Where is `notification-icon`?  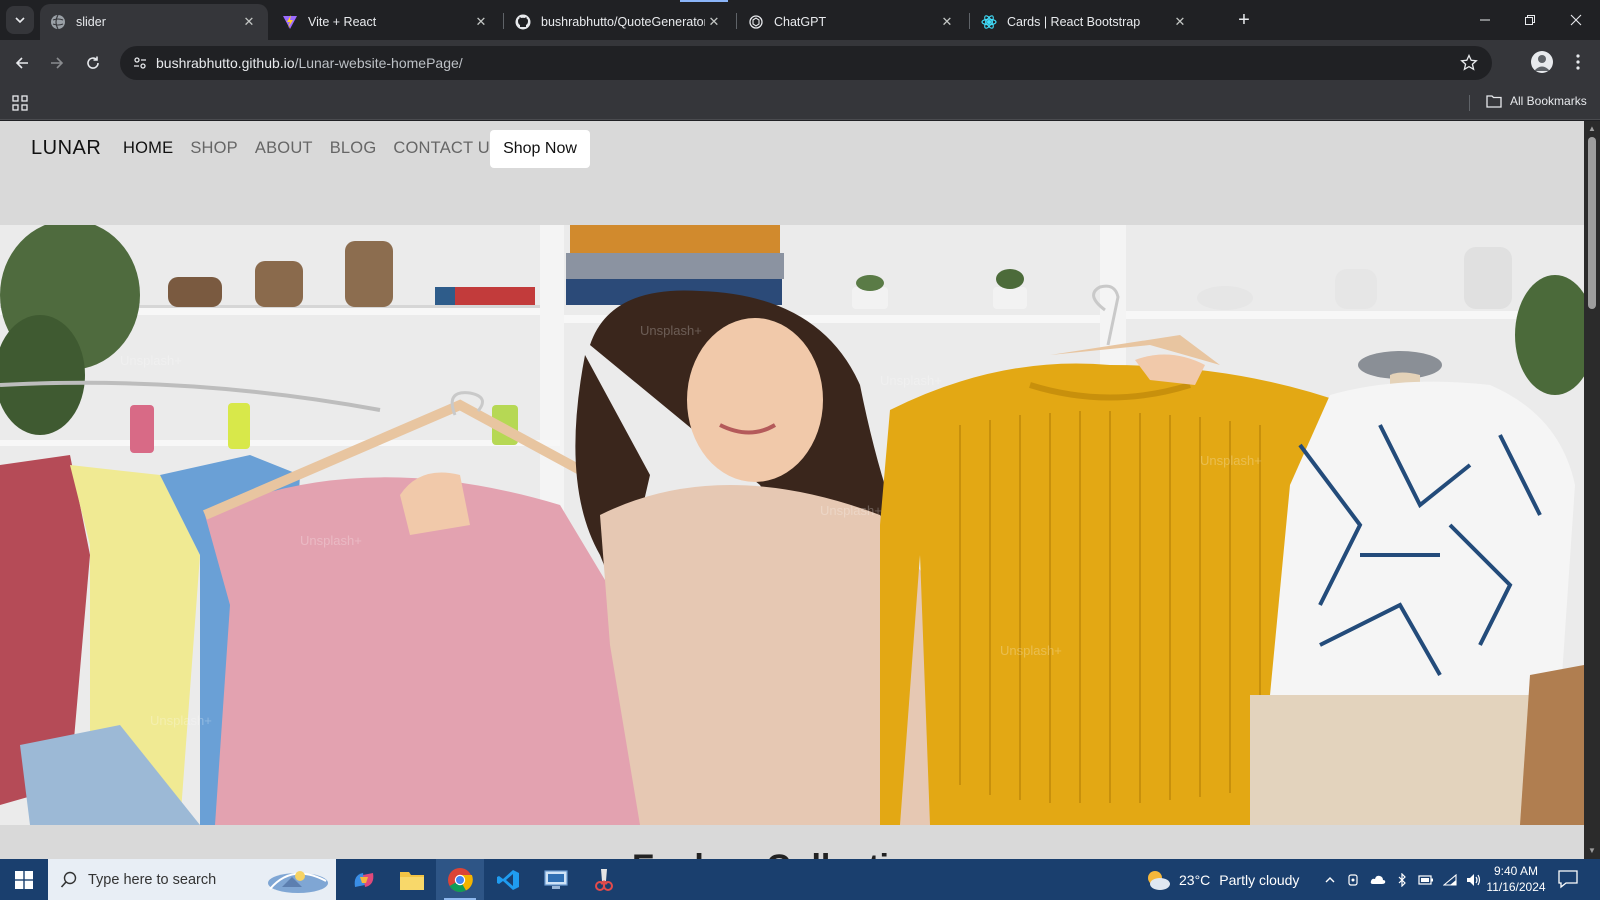 notification-icon is located at coordinates (1568, 879).